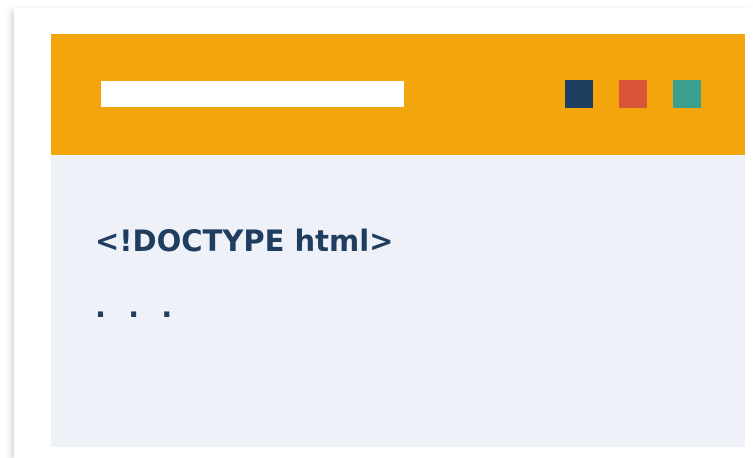  What do you see at coordinates (137, 307) in the screenshot?
I see `code-line-ellipsis: . . .` at bounding box center [137, 307].